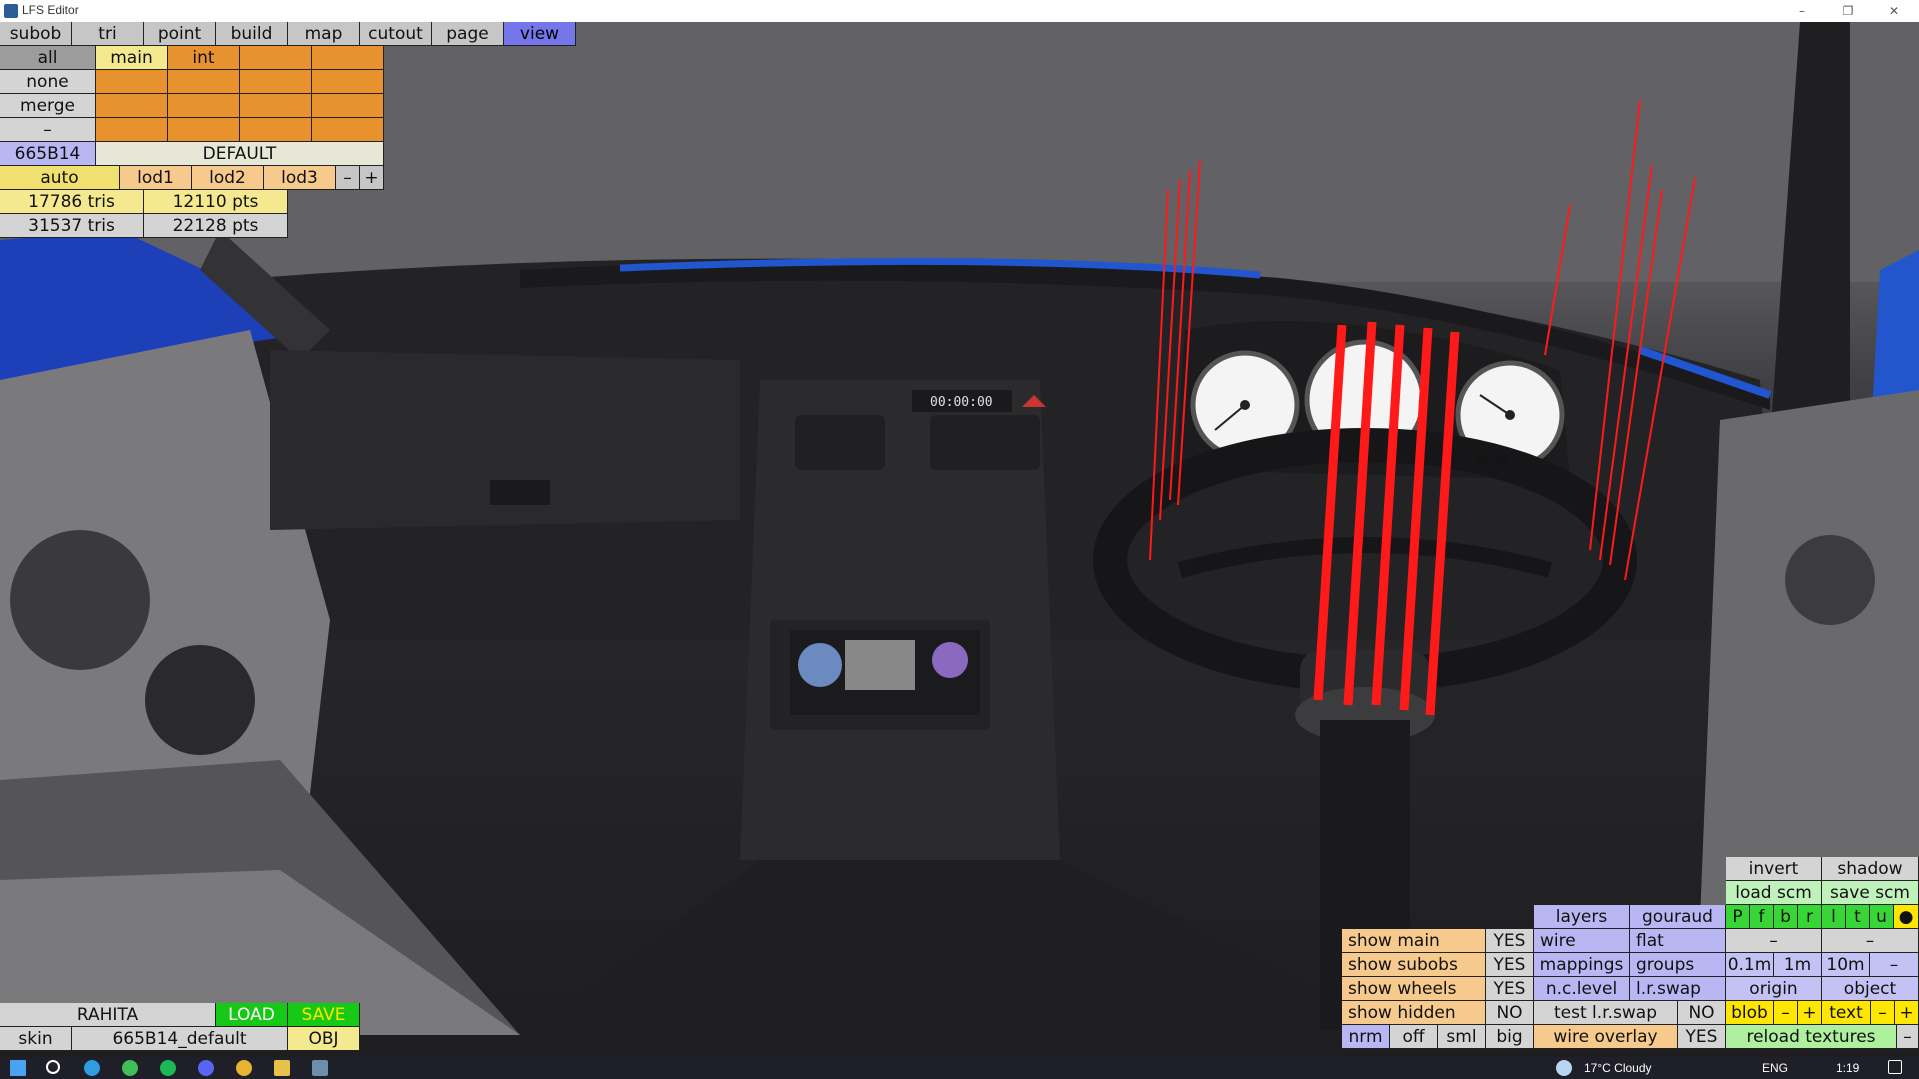 The height and width of the screenshot is (1079, 1919). Describe the element at coordinates (1582, 965) in the screenshot. I see `mappings-button: mappings` at that location.